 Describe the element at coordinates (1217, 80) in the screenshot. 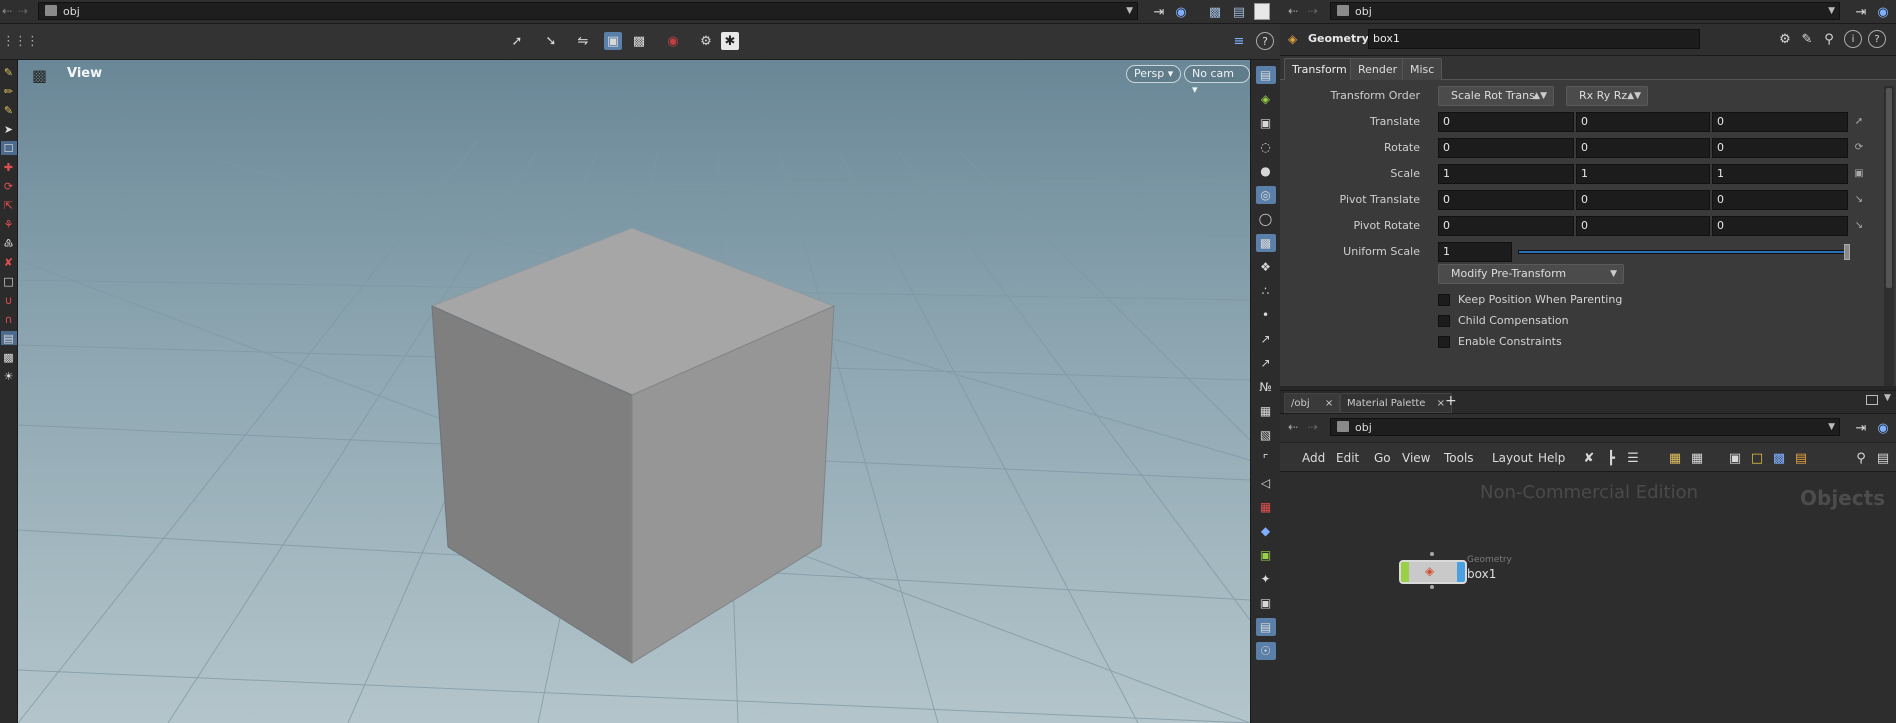

I see `camera-menu-button: No cam ▾` at that location.